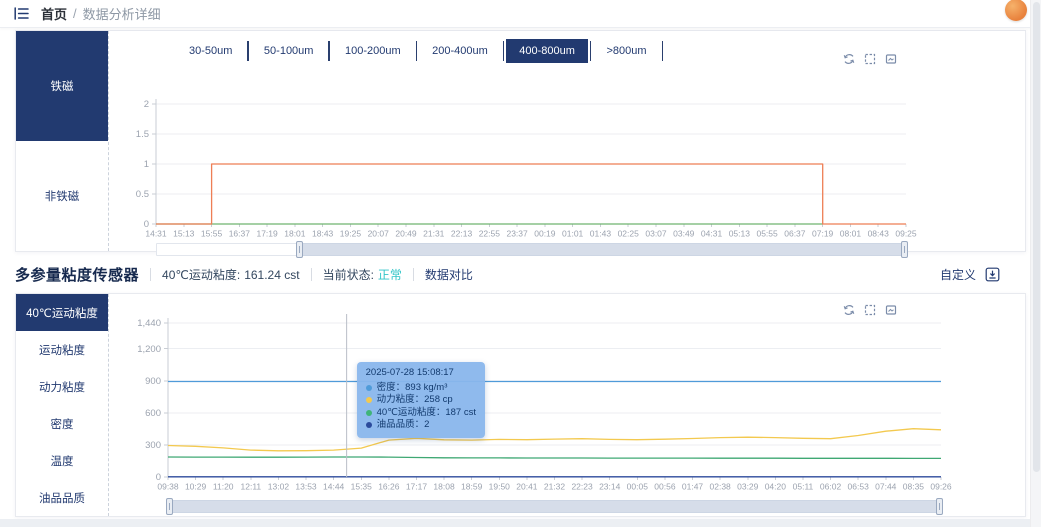  I want to click on y-tick-label: 600, so click(153, 413).